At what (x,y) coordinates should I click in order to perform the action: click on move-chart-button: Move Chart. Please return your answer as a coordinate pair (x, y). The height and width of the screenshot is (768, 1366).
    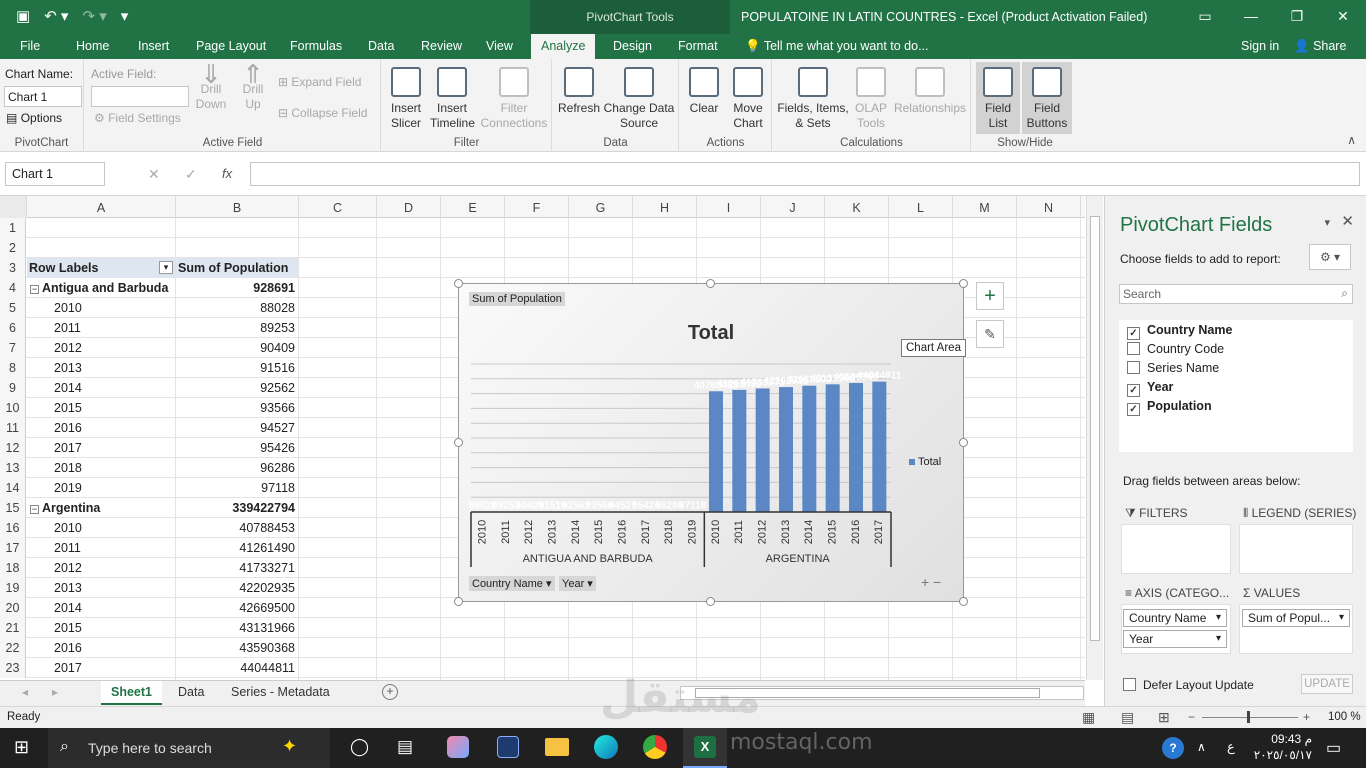
    Looking at the image, I should click on (748, 99).